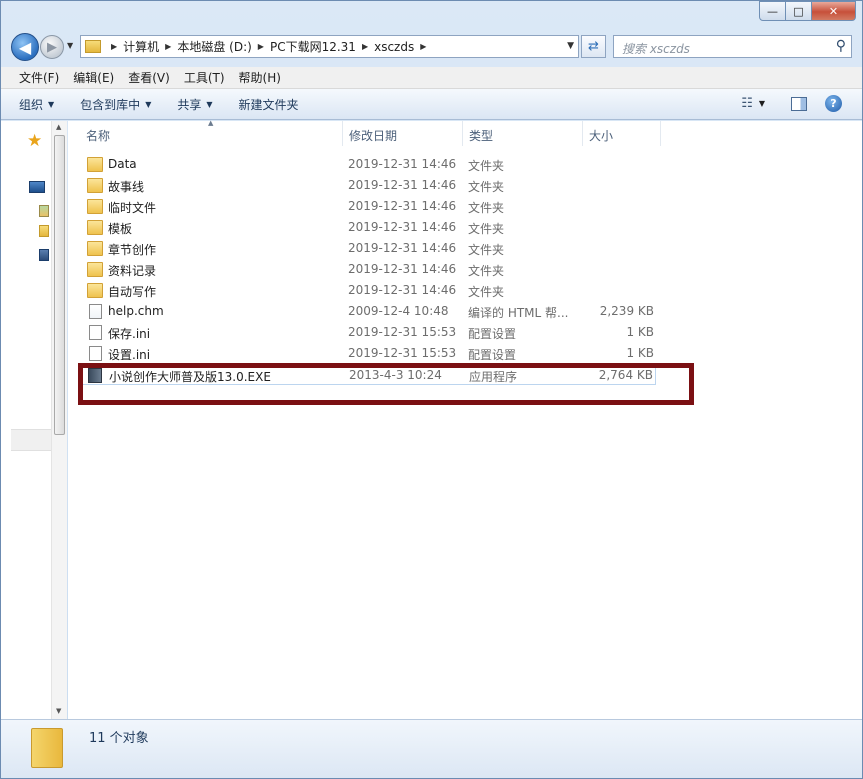 The height and width of the screenshot is (779, 863). What do you see at coordinates (732, 46) in the screenshot?
I see `search-input: 搜索 xsczds ⚲` at bounding box center [732, 46].